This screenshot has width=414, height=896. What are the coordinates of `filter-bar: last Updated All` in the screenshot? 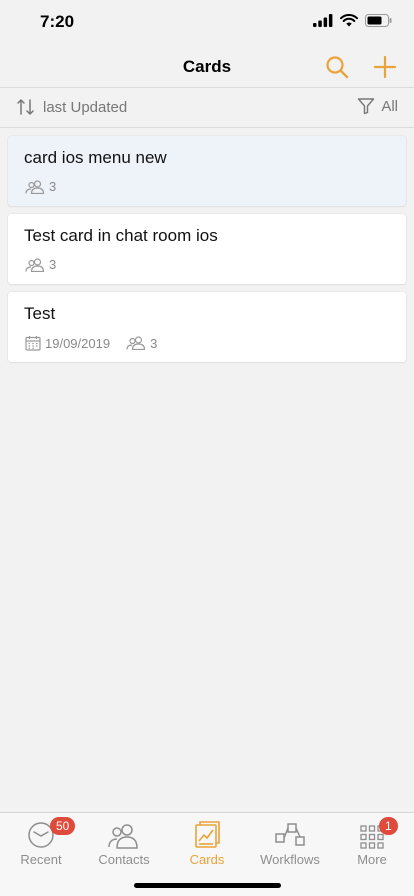 It's located at (207, 108).